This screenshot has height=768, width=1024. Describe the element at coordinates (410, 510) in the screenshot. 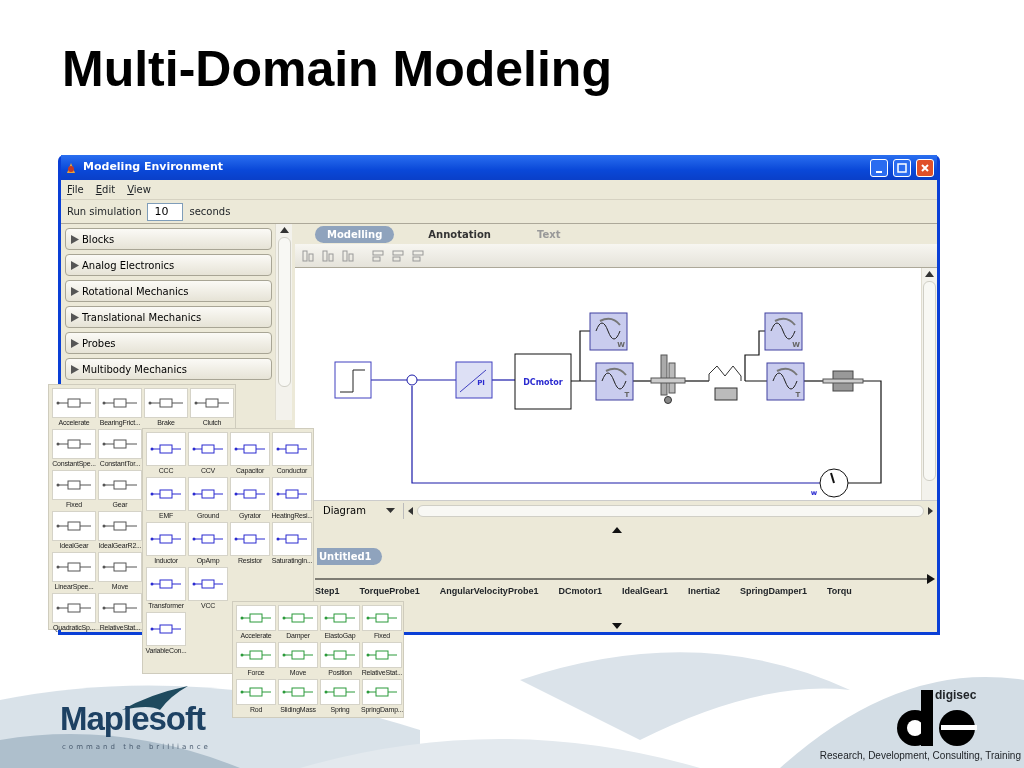

I see `scroll-left-icon` at that location.